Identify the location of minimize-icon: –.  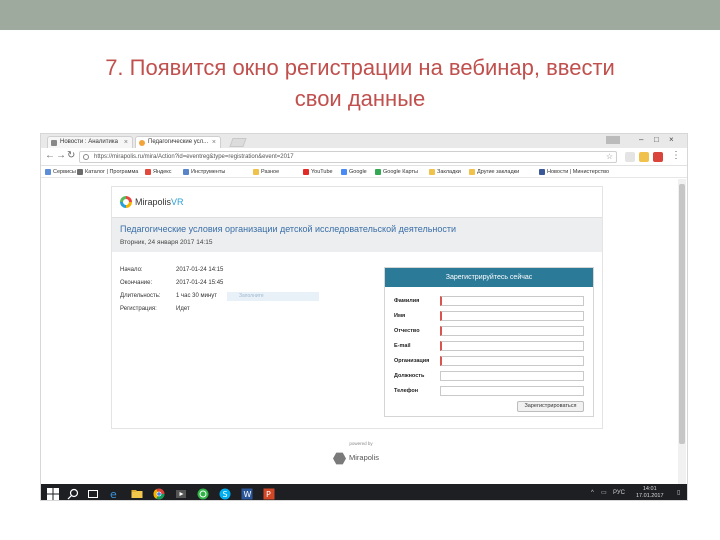
(641, 139).